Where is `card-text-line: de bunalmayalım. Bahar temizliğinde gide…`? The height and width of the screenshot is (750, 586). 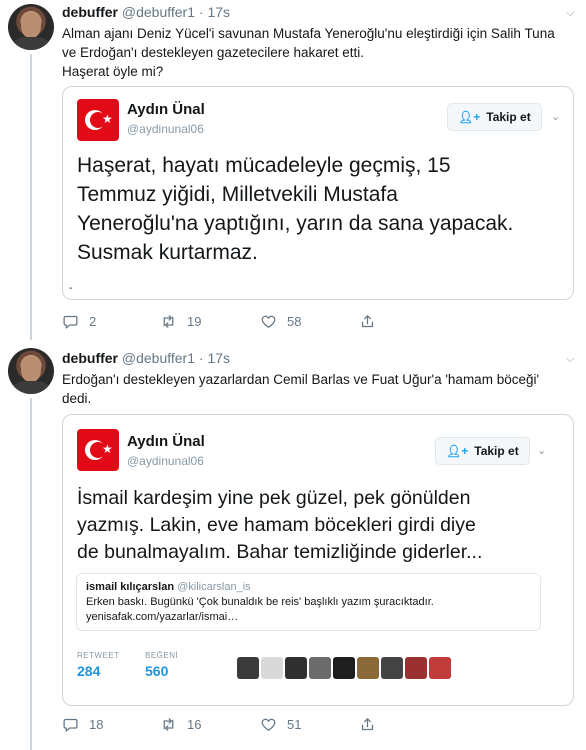
card-text-line: de bunalmayalım. Bahar temizliğinde gide… is located at coordinates (280, 552).